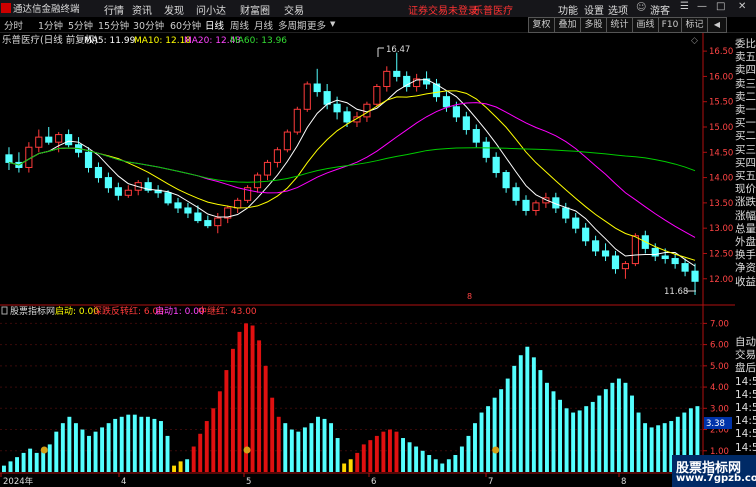 The image size is (756, 487). What do you see at coordinates (745, 162) in the screenshot?
I see `side-label: 买四` at bounding box center [745, 162].